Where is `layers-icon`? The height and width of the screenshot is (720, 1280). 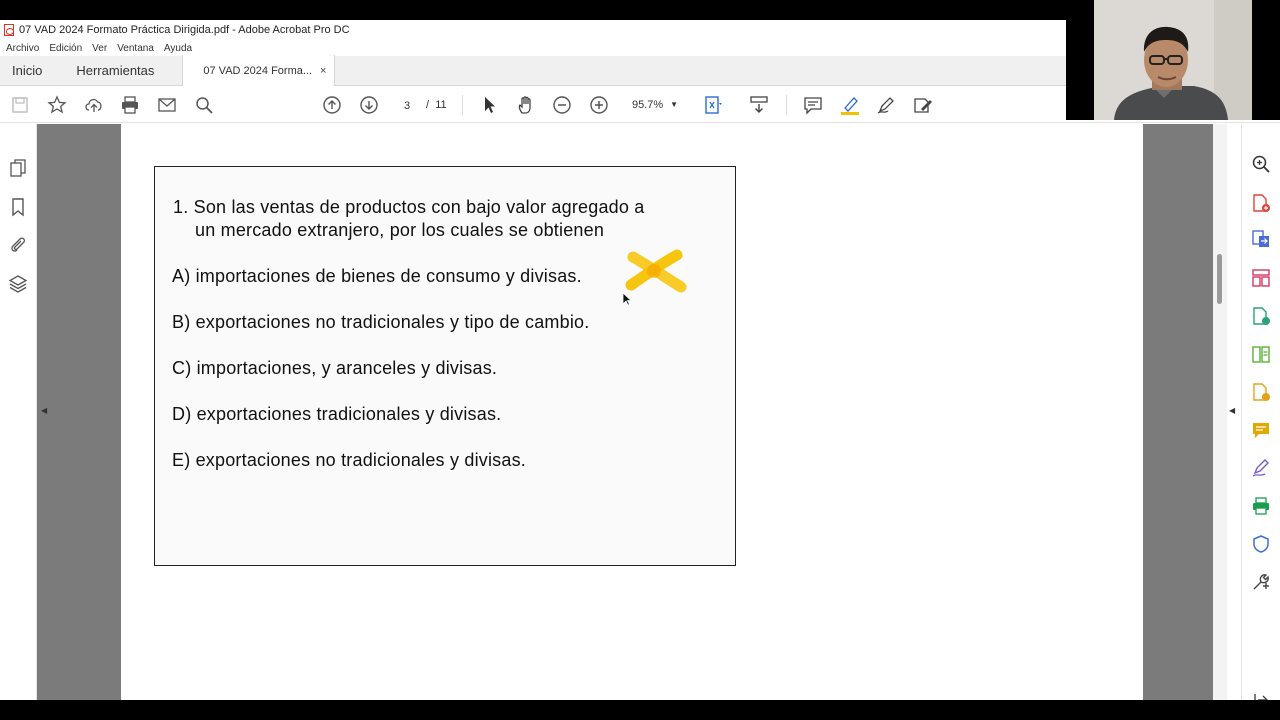
layers-icon is located at coordinates (18, 284).